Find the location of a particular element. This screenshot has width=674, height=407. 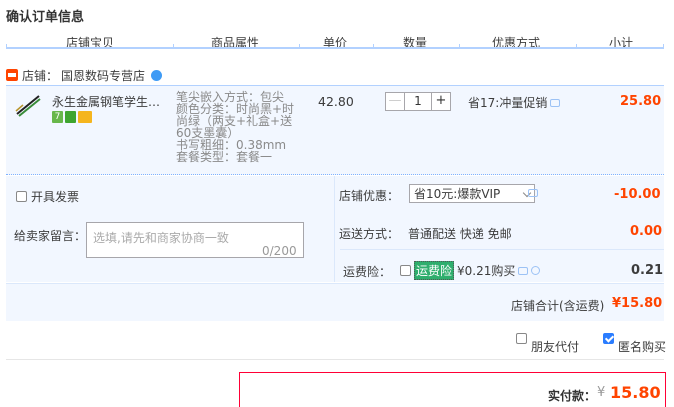

shipping-method: 普通配送 快递 免邮 is located at coordinates (460, 234).